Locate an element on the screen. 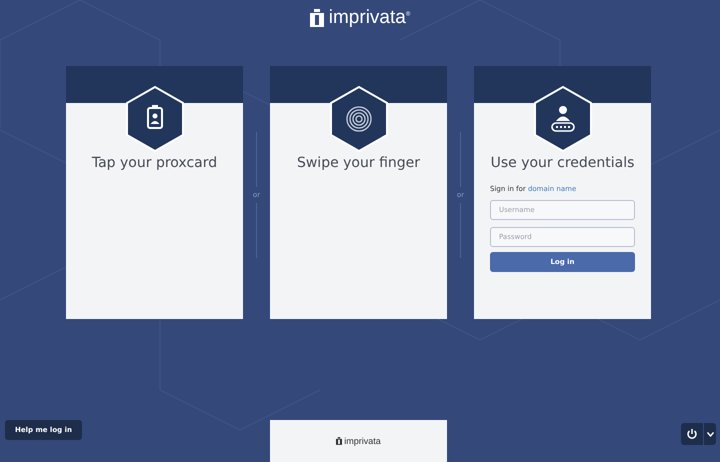  method-title: Swipe your finger is located at coordinates (358, 163).